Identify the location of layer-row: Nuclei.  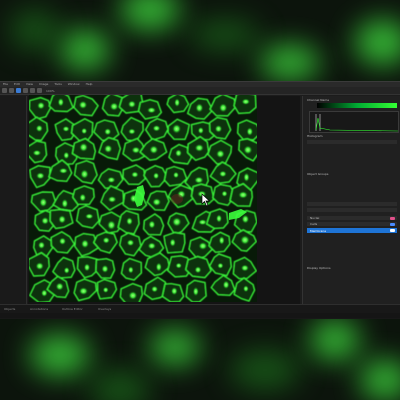
(352, 218).